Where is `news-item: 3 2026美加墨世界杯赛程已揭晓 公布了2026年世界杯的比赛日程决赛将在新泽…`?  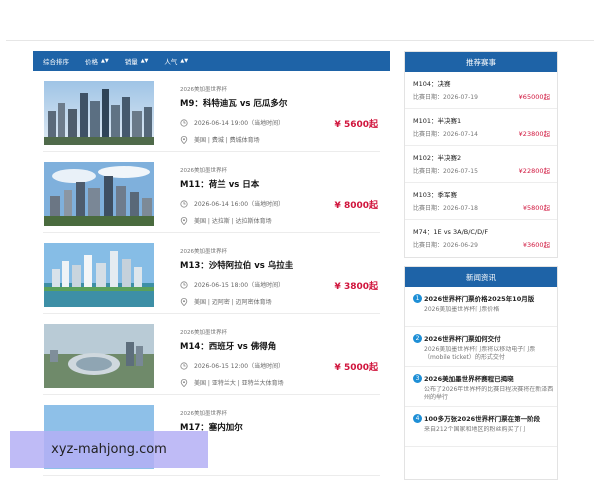 news-item: 3 2026美加墨世界杯赛程已揭晓 公布了2026年世界杯的比赛日程决赛将在新泽… is located at coordinates (481, 387).